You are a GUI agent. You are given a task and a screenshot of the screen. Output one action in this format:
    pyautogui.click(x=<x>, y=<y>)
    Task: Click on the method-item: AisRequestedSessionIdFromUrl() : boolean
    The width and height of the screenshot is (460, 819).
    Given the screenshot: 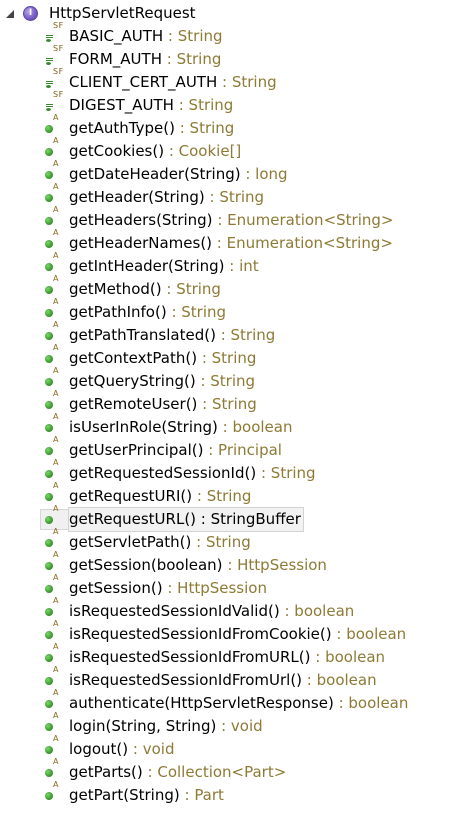 What is the action you would take?
    pyautogui.click(x=230, y=678)
    